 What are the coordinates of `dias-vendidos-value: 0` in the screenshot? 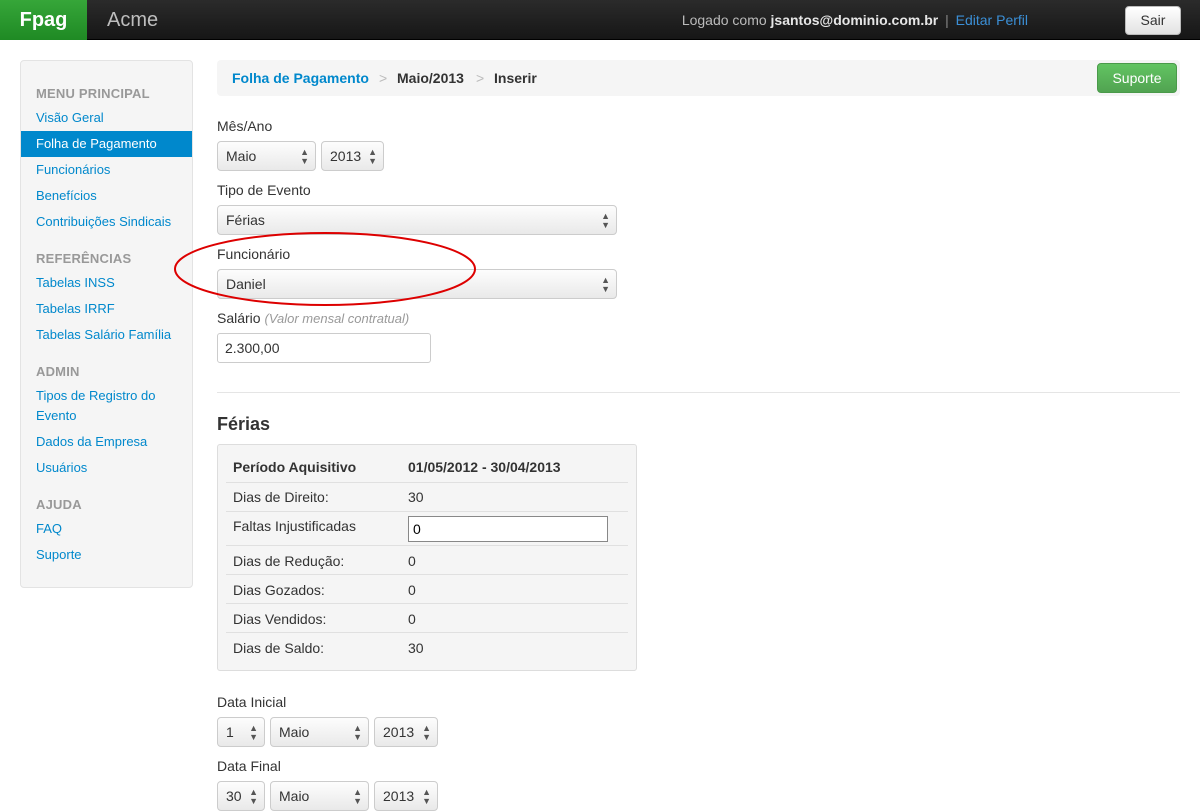 It's located at (412, 619).